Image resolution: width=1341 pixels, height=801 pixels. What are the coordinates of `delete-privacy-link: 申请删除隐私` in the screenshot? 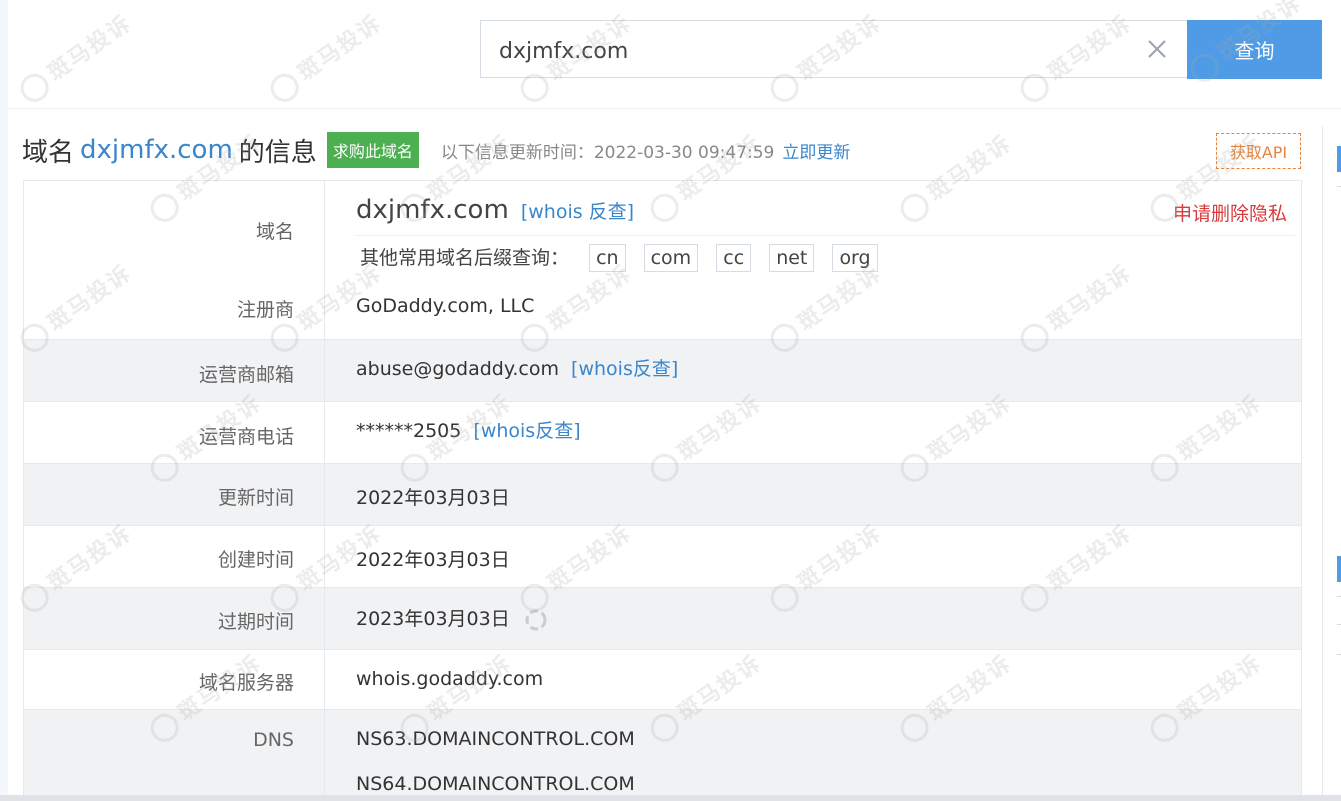 It's located at (1230, 212).